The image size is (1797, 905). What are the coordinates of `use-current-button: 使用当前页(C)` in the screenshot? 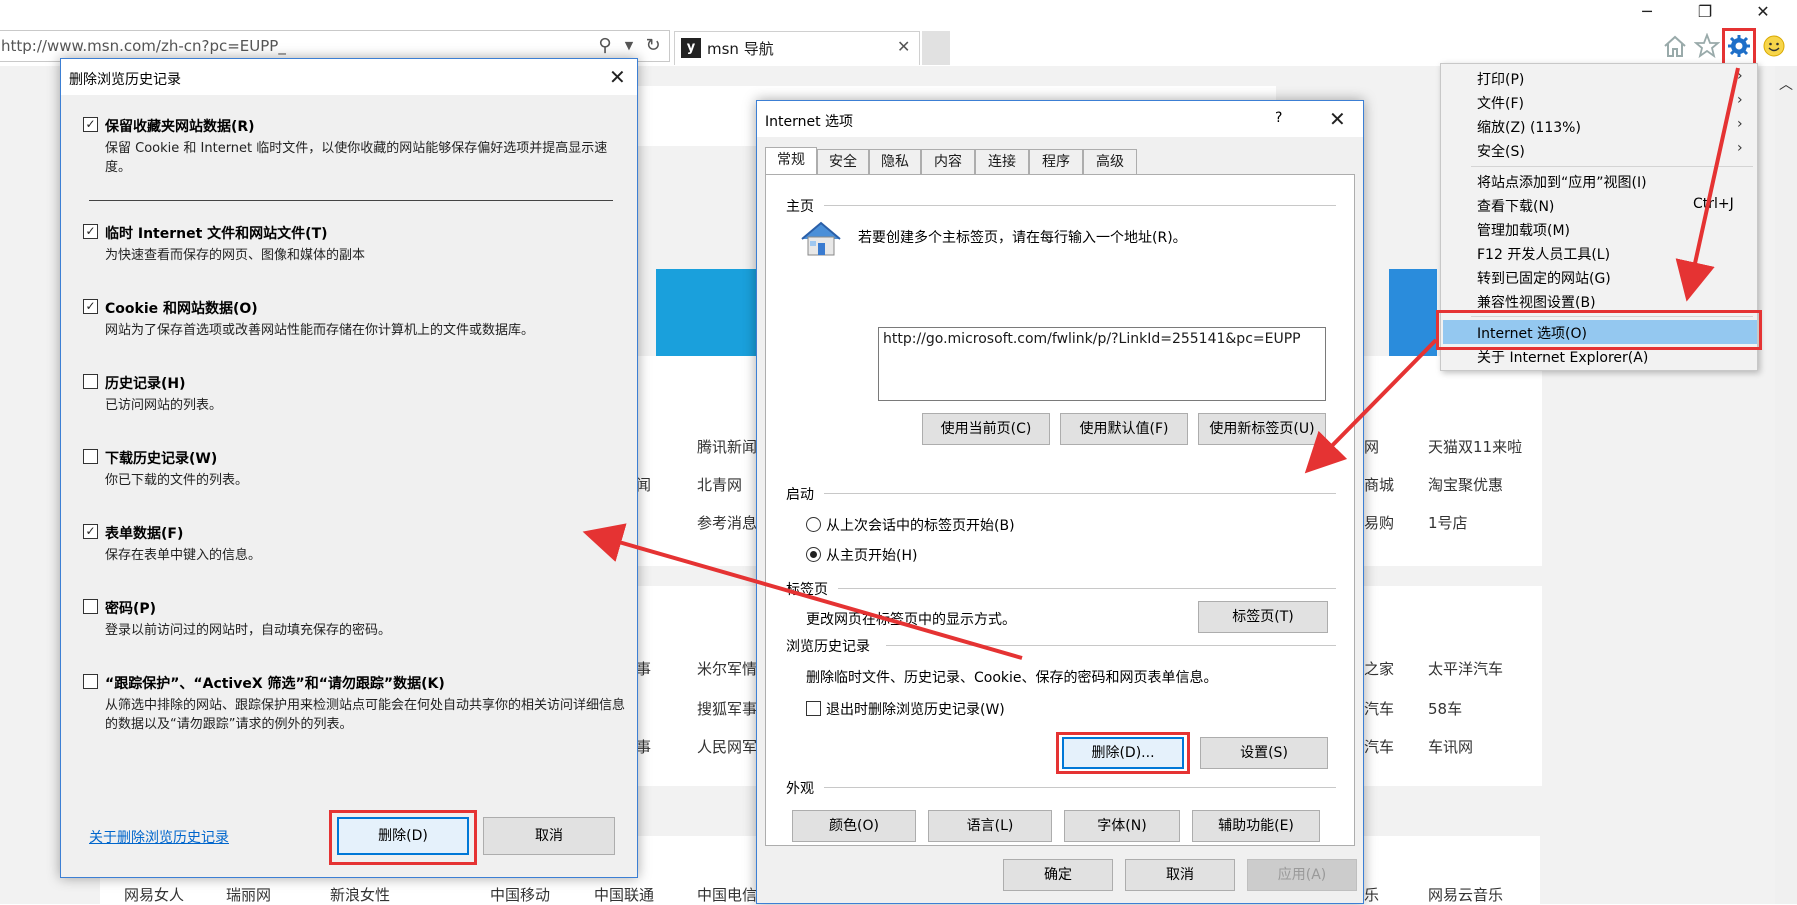 It's located at (986, 429).